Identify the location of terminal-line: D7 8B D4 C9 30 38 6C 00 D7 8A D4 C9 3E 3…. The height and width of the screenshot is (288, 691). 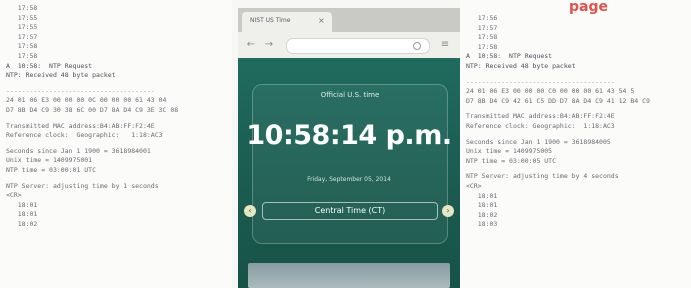
(92, 109).